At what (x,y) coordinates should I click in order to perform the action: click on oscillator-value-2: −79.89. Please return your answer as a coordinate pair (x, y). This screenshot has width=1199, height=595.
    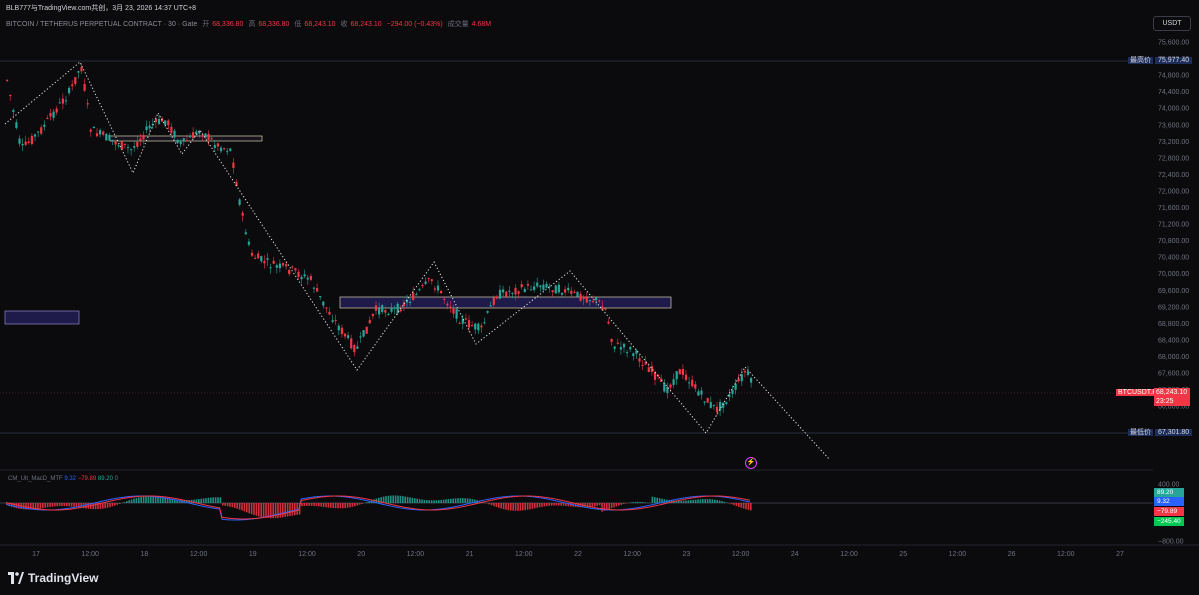
    Looking at the image, I should click on (87, 479).